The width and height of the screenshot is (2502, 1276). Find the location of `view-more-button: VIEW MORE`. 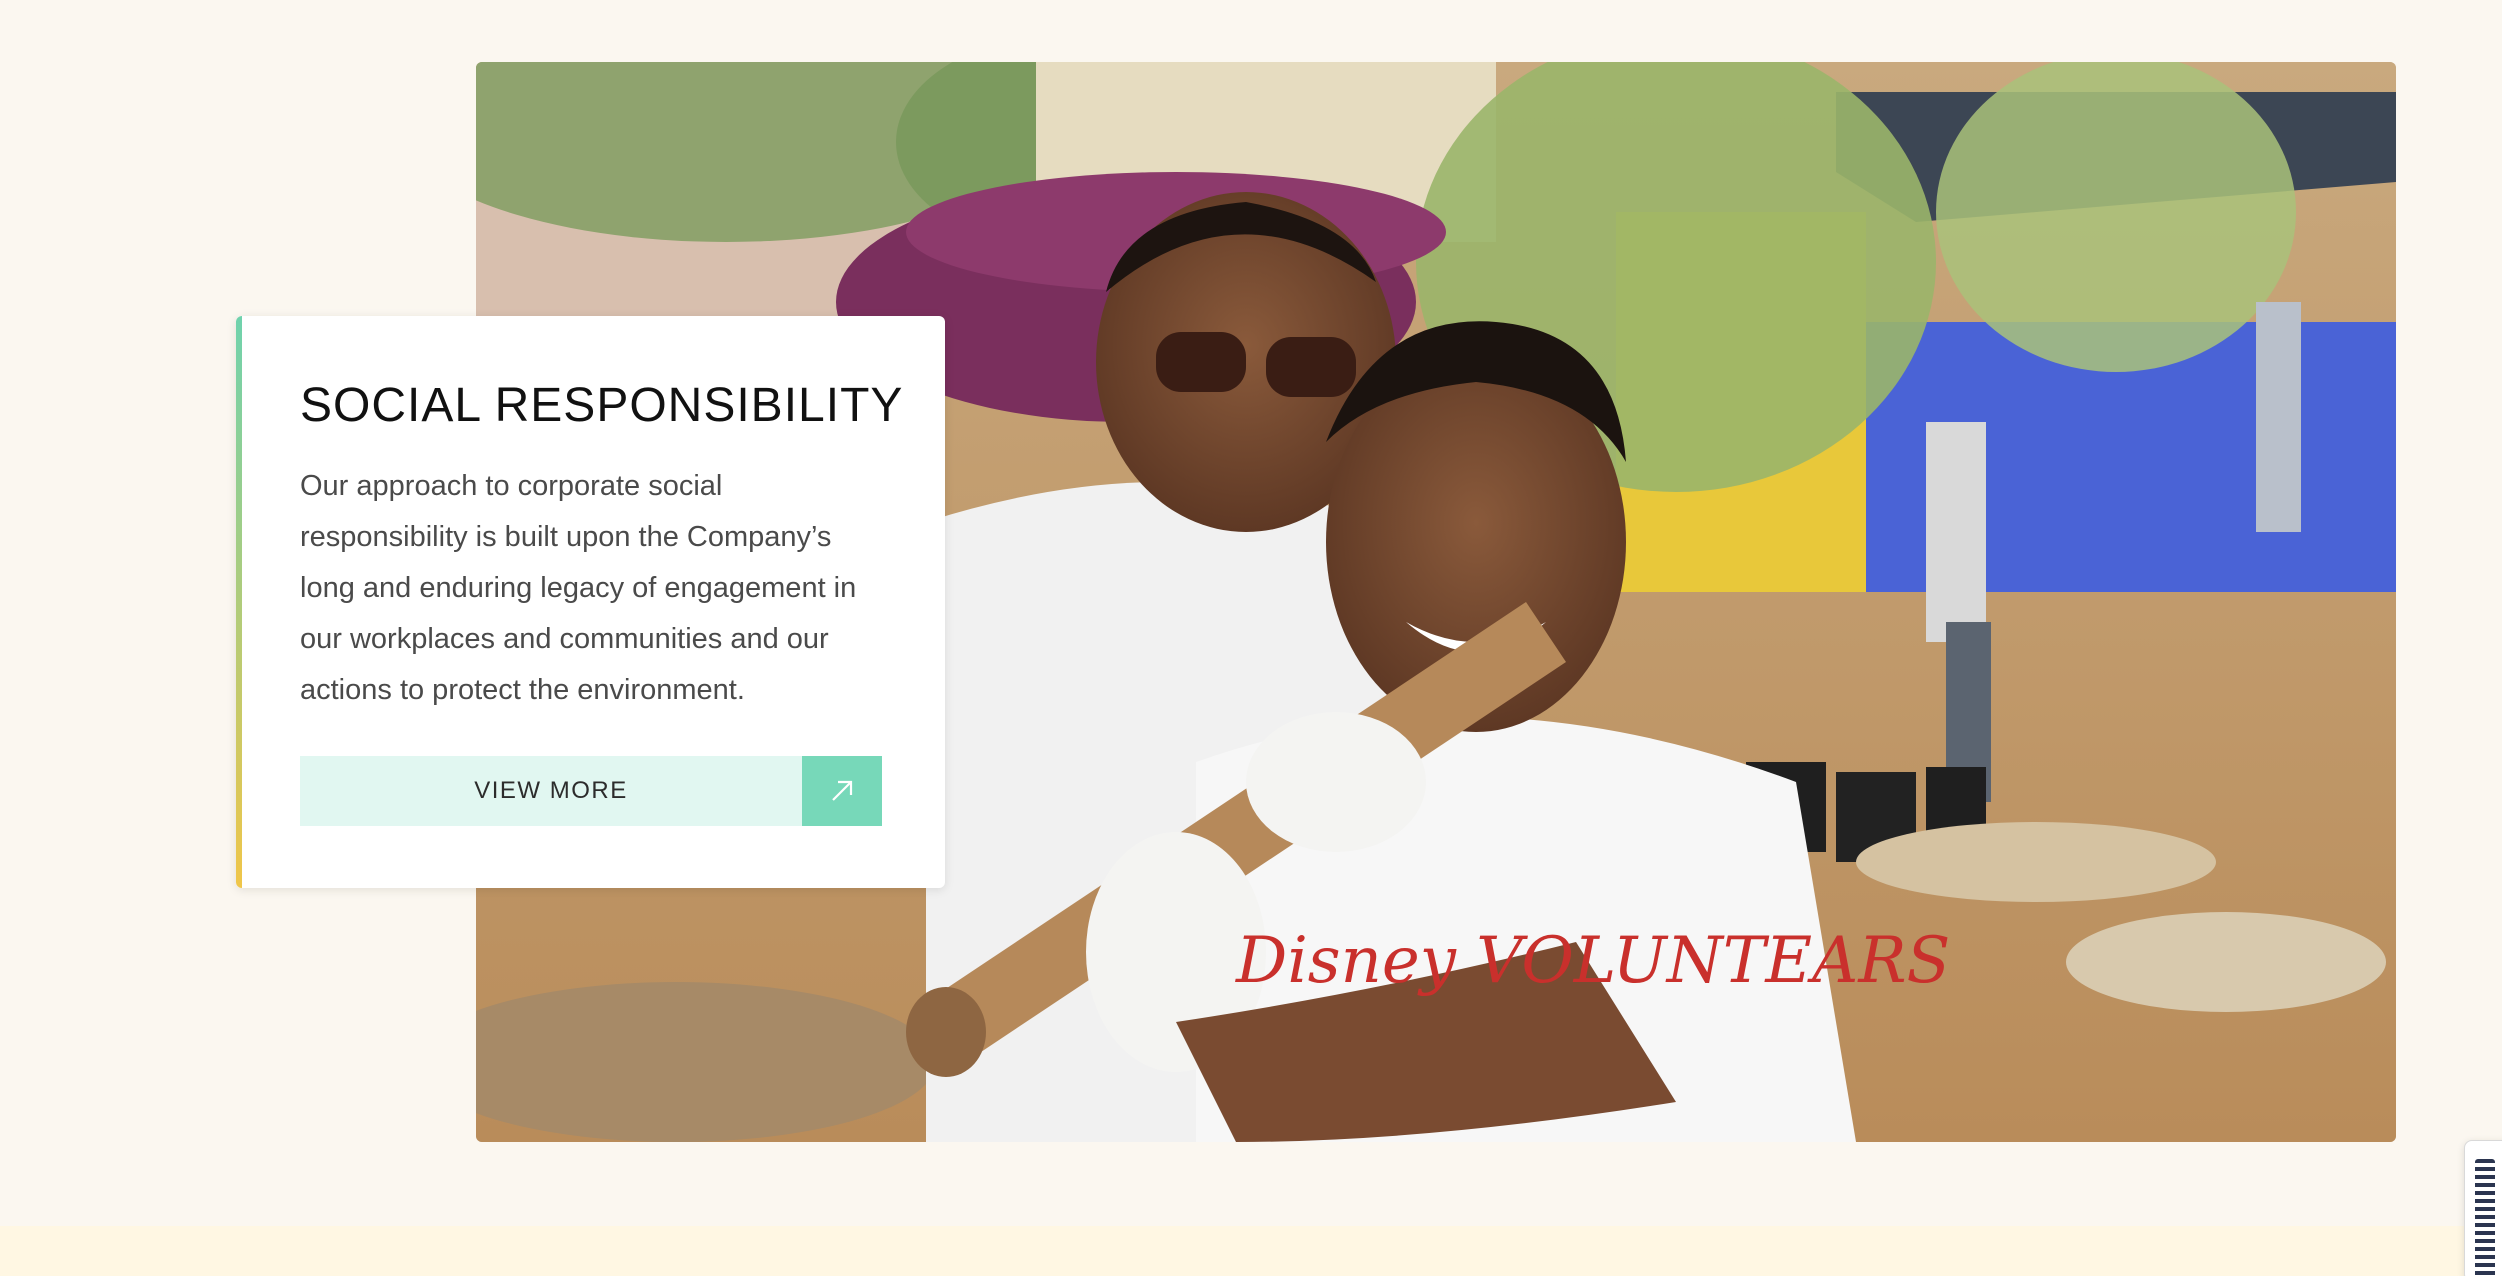

view-more-button: VIEW MORE is located at coordinates (591, 791).